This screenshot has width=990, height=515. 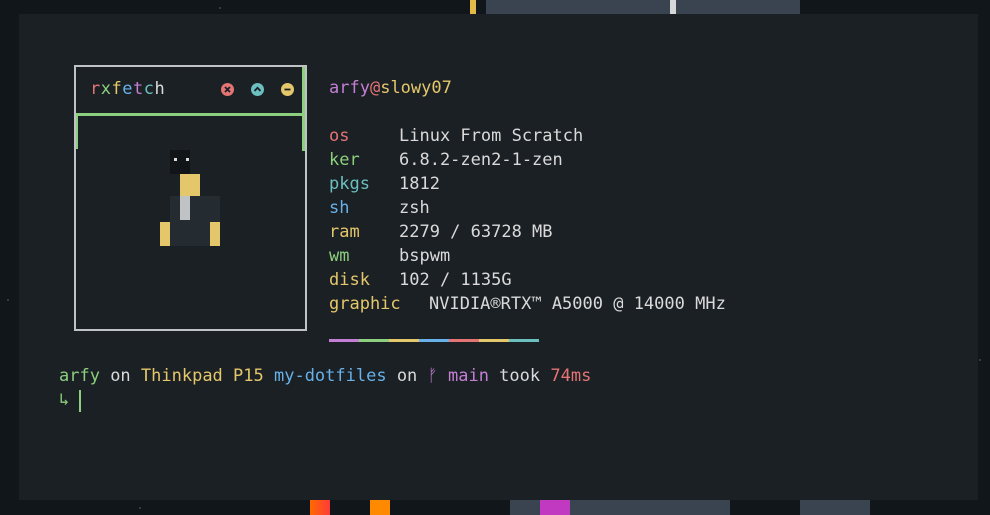 What do you see at coordinates (349, 280) in the screenshot?
I see `info-key: disk` at bounding box center [349, 280].